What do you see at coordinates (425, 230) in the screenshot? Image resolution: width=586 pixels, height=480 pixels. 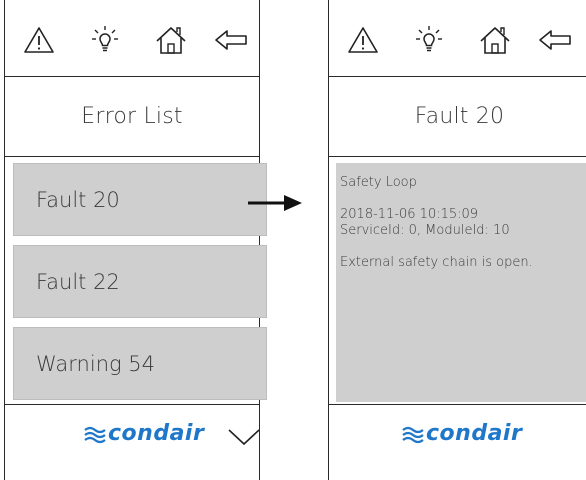 I see `fault-ids: ServiceId: 0, ModuleId: 10` at bounding box center [425, 230].